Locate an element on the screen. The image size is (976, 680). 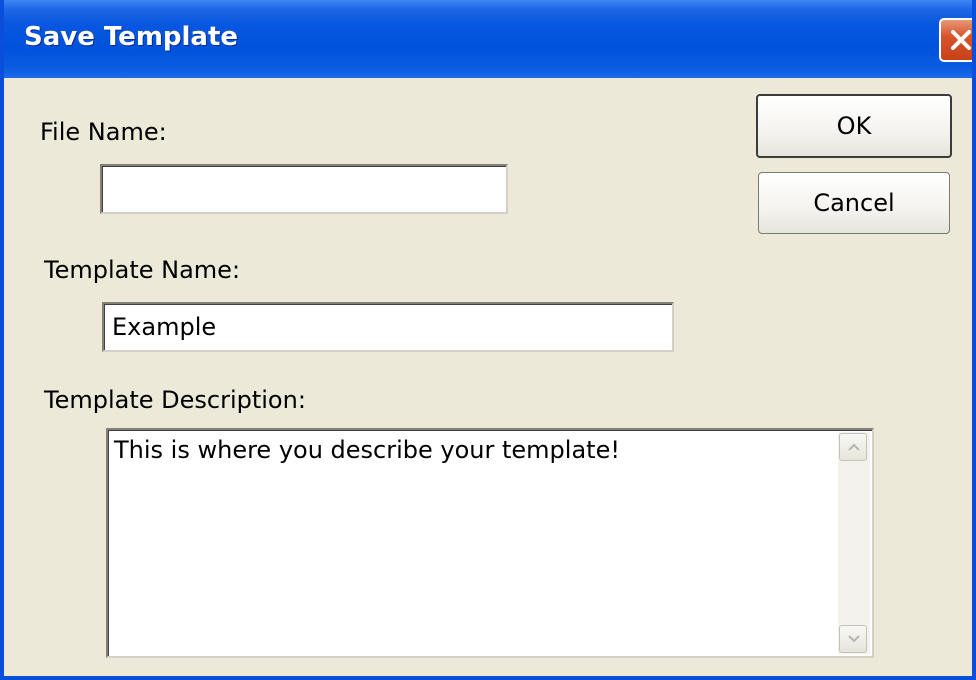
scroll-up-arrow-icon is located at coordinates (854, 447).